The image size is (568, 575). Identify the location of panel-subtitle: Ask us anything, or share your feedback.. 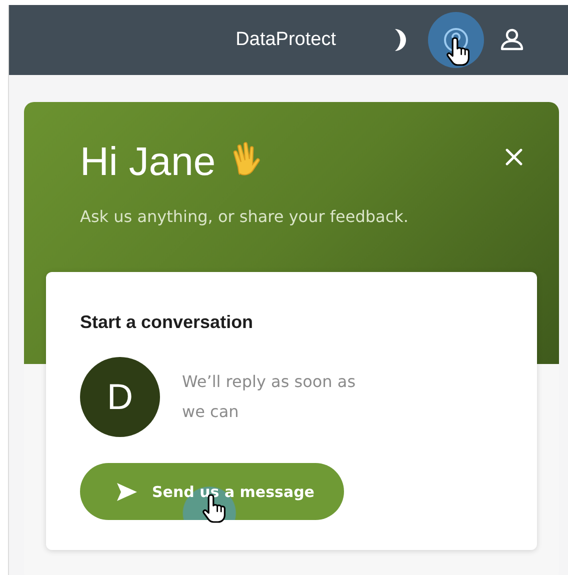
(245, 216).